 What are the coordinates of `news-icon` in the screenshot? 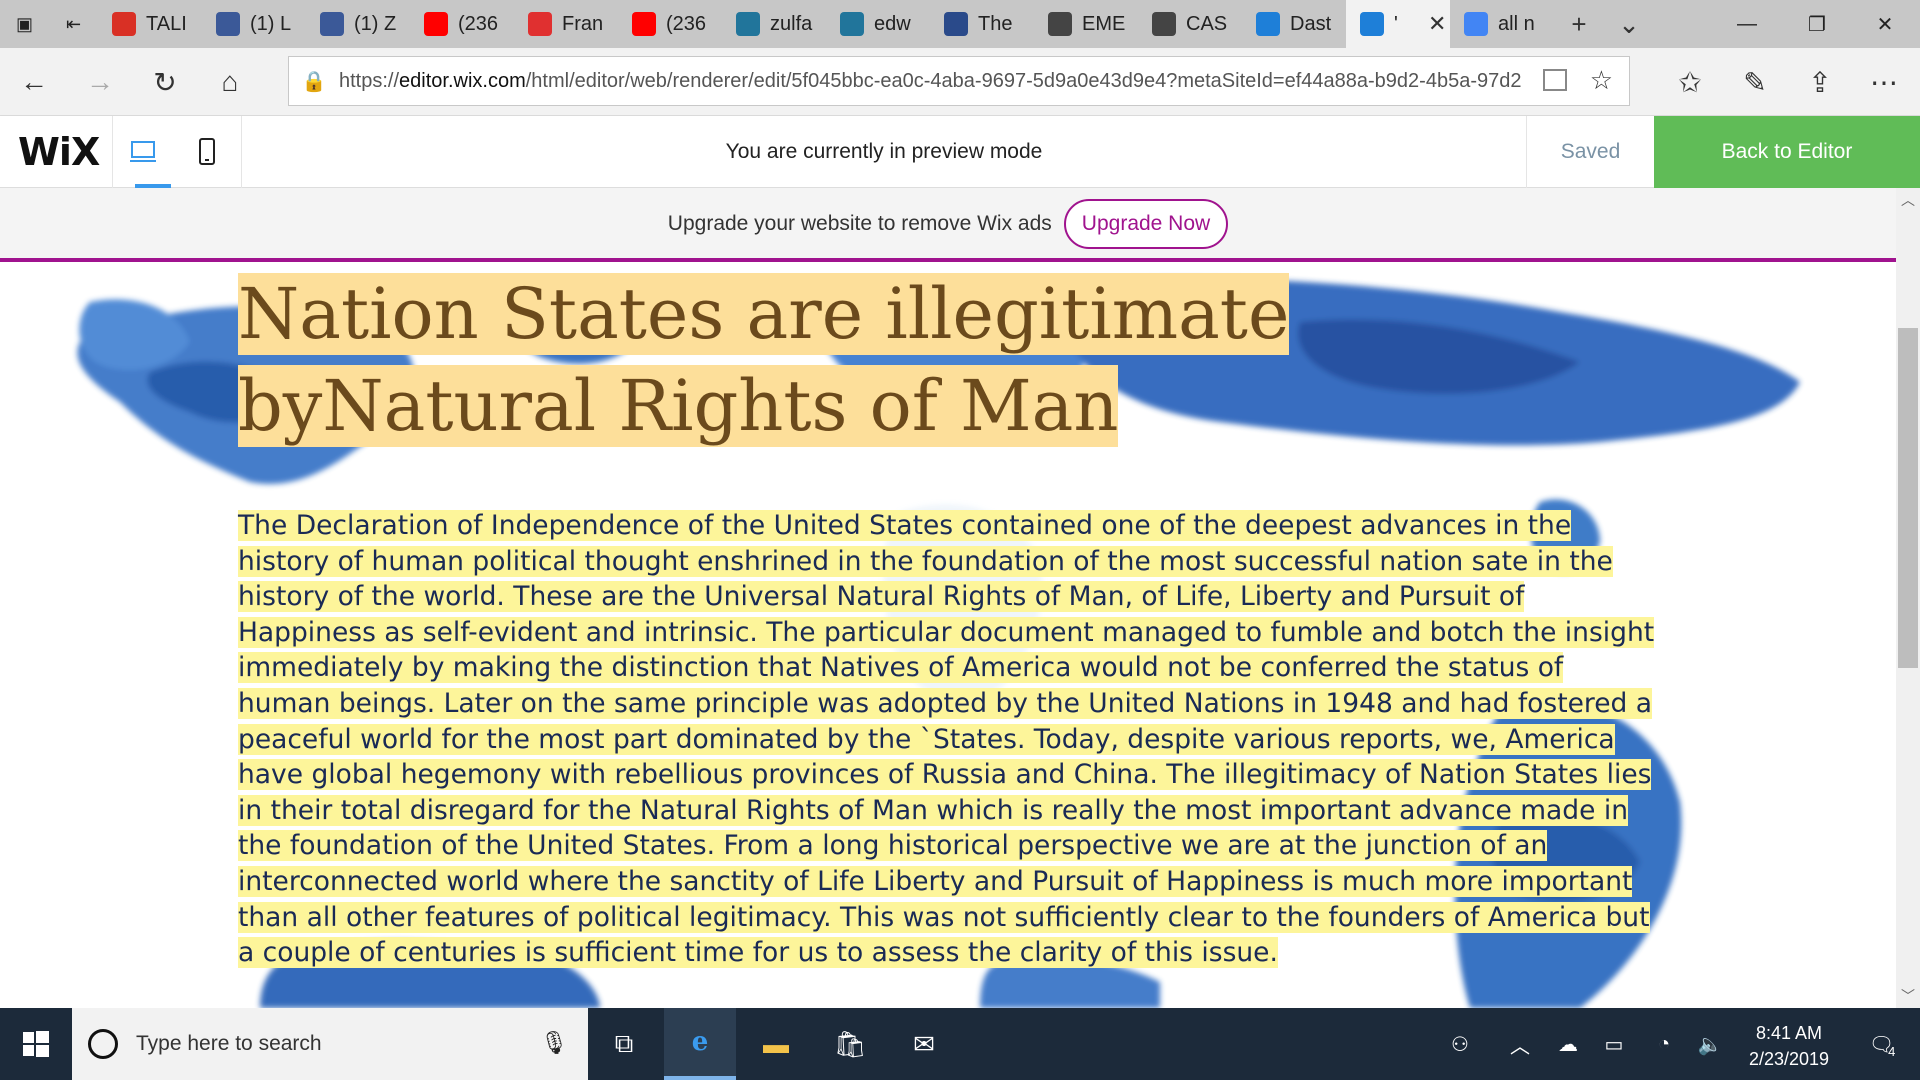 It's located at (540, 24).